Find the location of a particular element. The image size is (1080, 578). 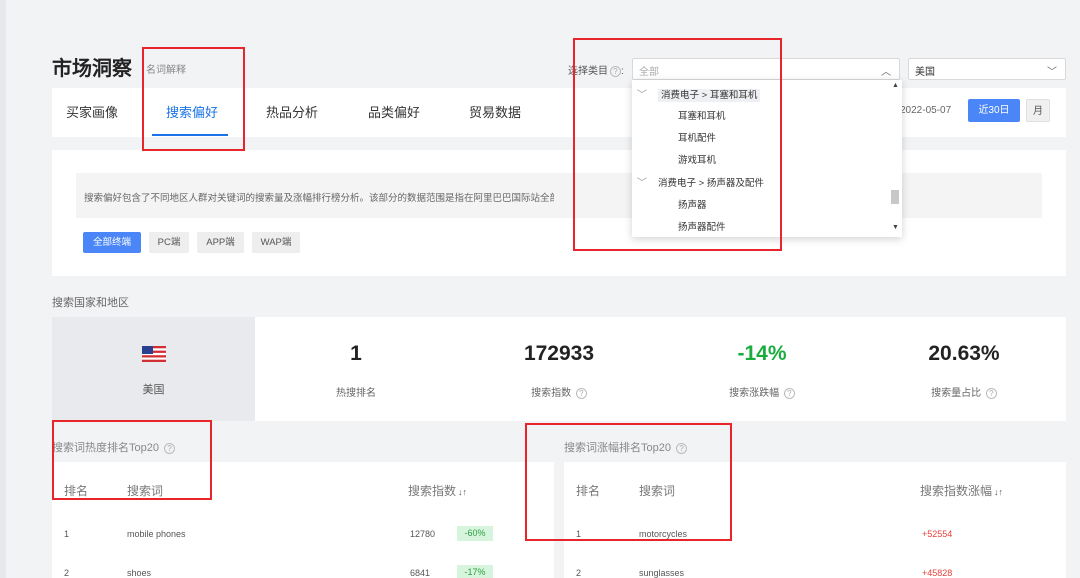

stat-label-text: 搜索涨跌幅 is located at coordinates (754, 393).